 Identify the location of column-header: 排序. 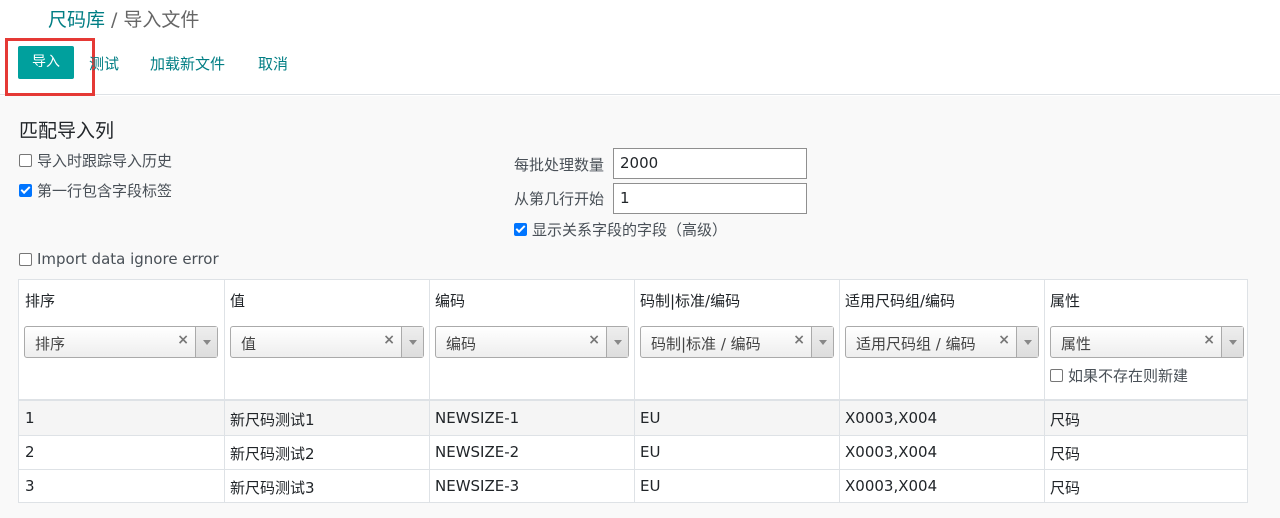
(40, 301).